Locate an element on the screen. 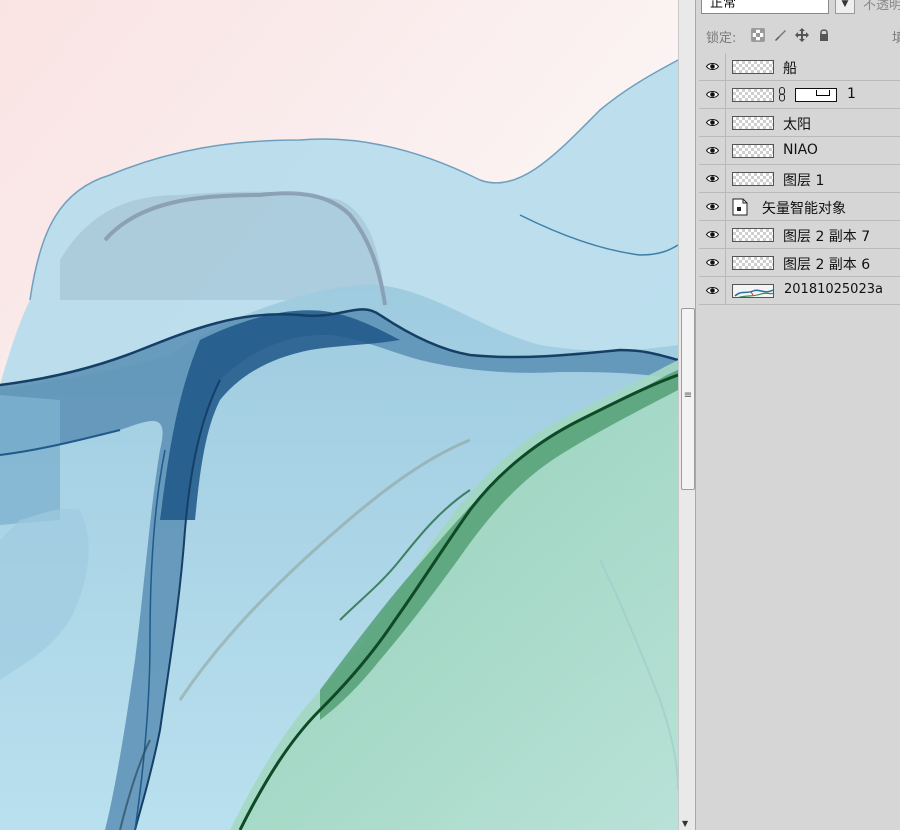 Image resolution: width=900 pixels, height=830 pixels. layer-row: NIAO is located at coordinates (799, 151).